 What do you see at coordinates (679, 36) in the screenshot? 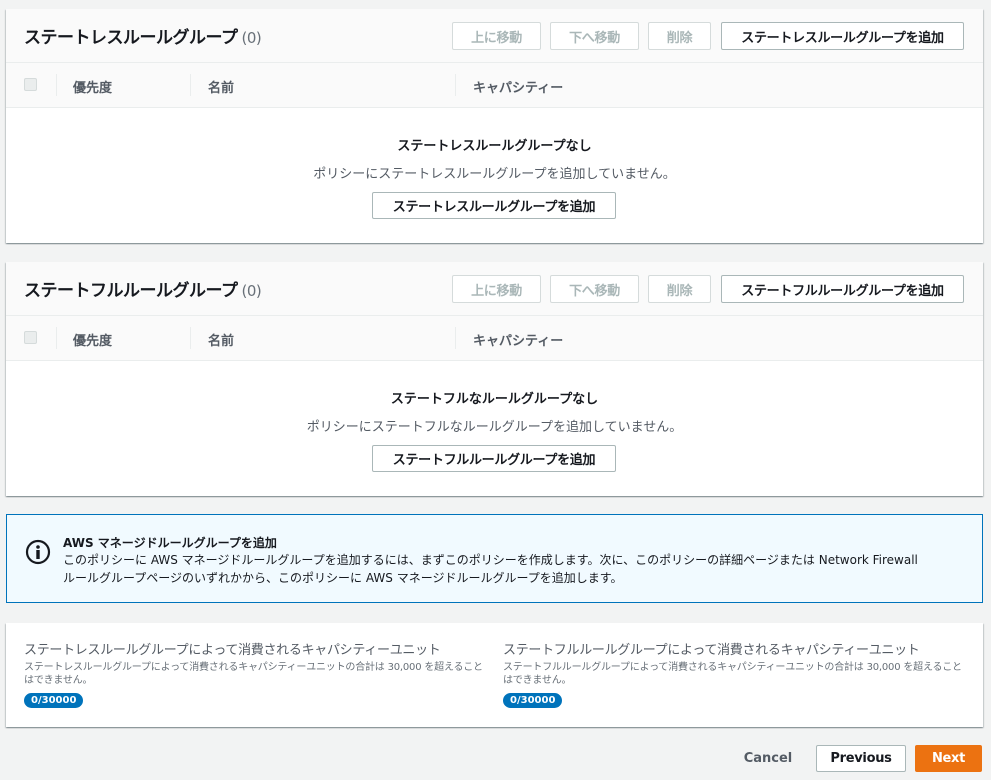
I see `stateless-delete-button: 削除` at bounding box center [679, 36].